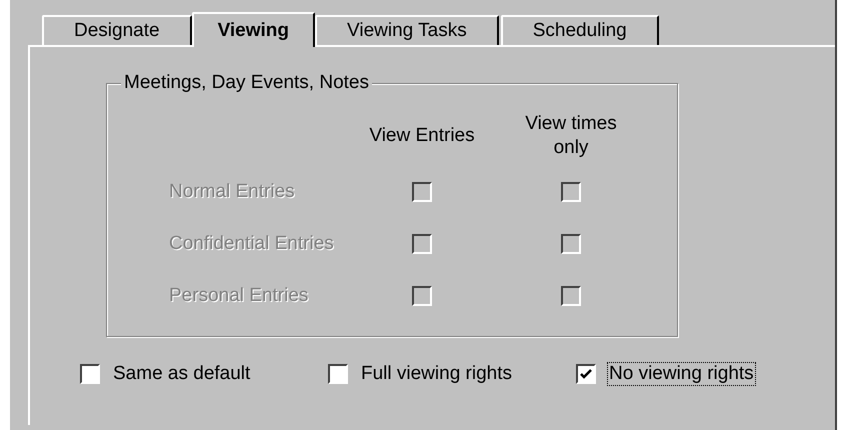  Describe the element at coordinates (436, 374) in the screenshot. I see `checkbox-label: Full viewing rights` at that location.